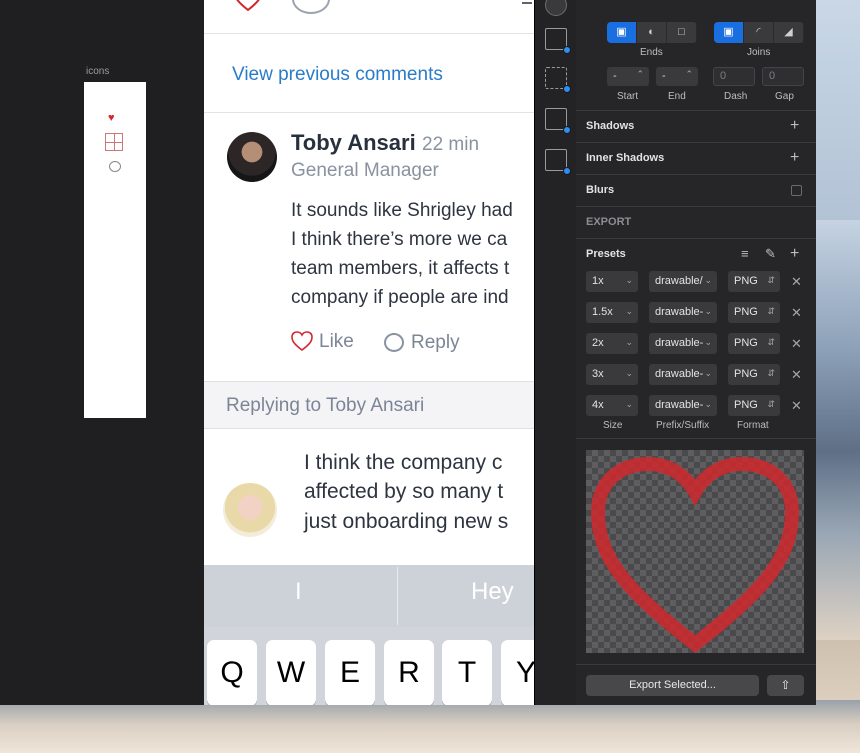 This screenshot has width=860, height=753. I want to click on miter-join-icon: ▣, so click(729, 32).